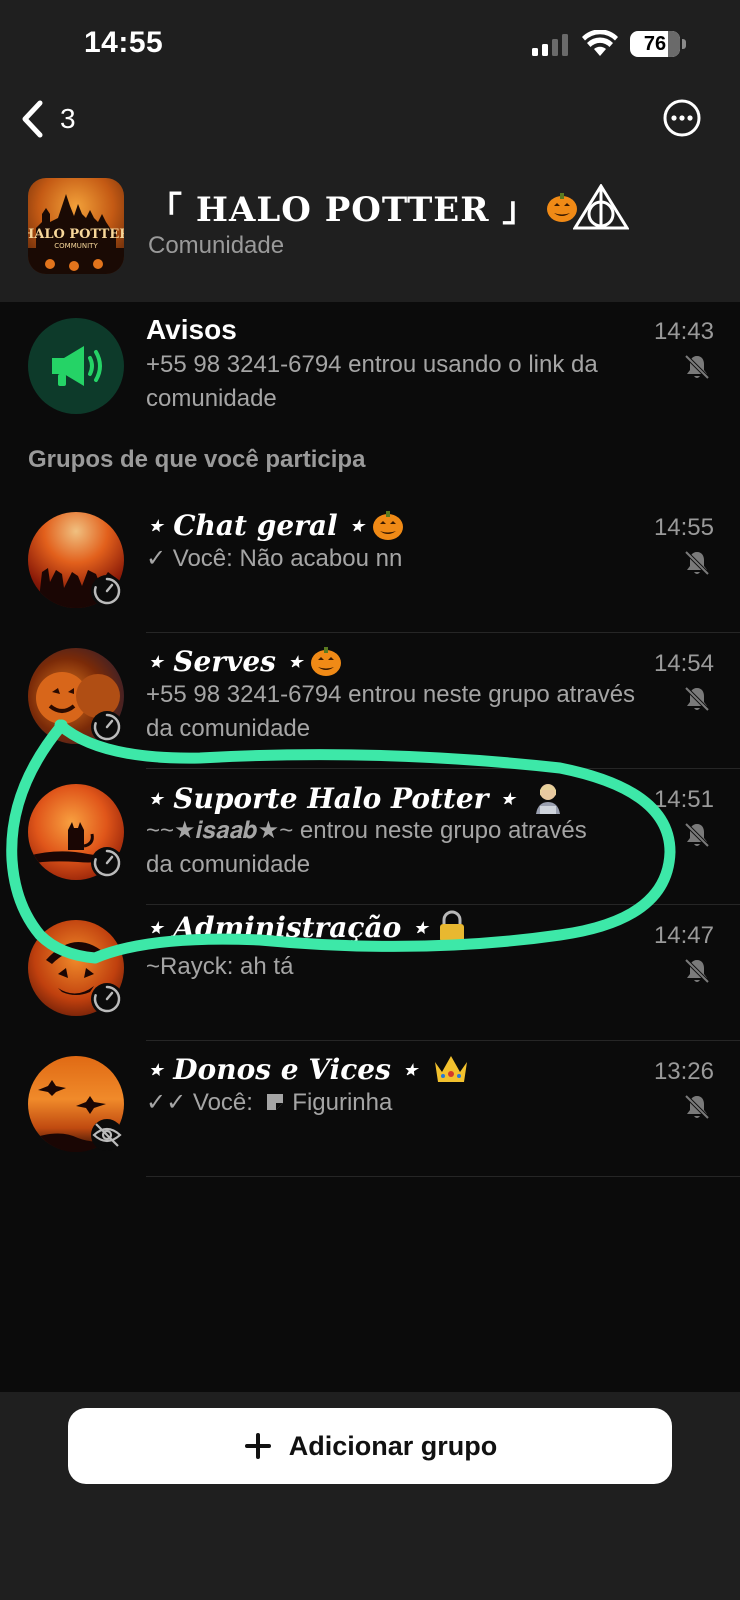 Image resolution: width=740 pixels, height=1600 pixels. What do you see at coordinates (370, 974) in the screenshot?
I see `group-row-administracao: ⋆ Administração ⋆ 14:47 ~Rayck: ah tá` at bounding box center [370, 974].